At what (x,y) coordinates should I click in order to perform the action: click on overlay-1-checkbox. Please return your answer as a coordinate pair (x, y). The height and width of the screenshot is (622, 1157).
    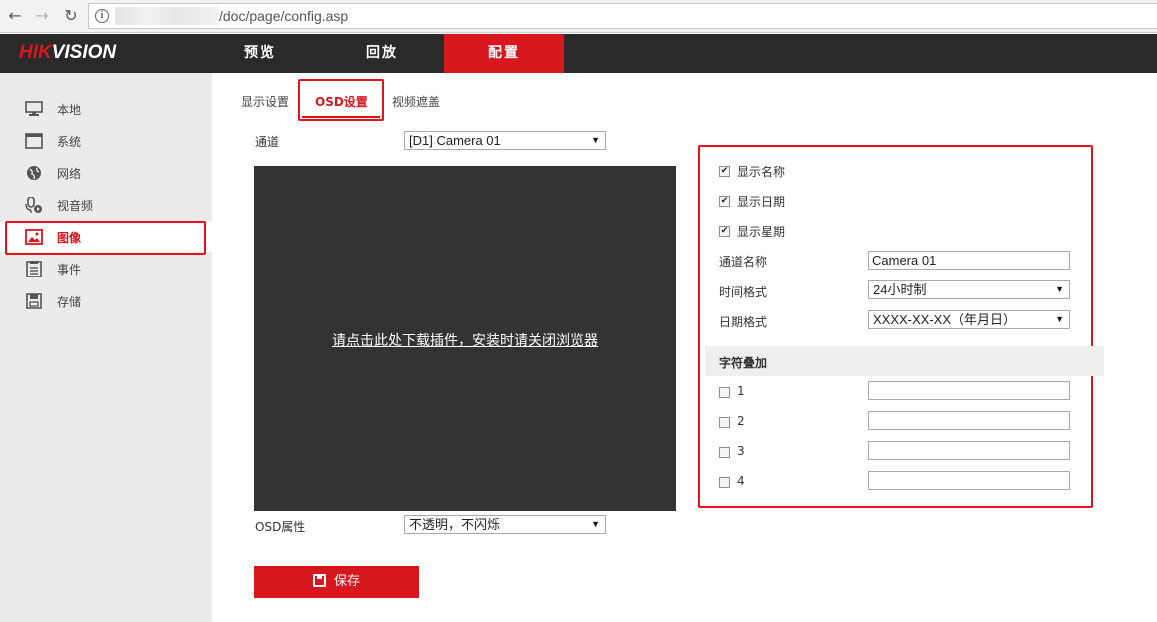
    Looking at the image, I should click on (724, 392).